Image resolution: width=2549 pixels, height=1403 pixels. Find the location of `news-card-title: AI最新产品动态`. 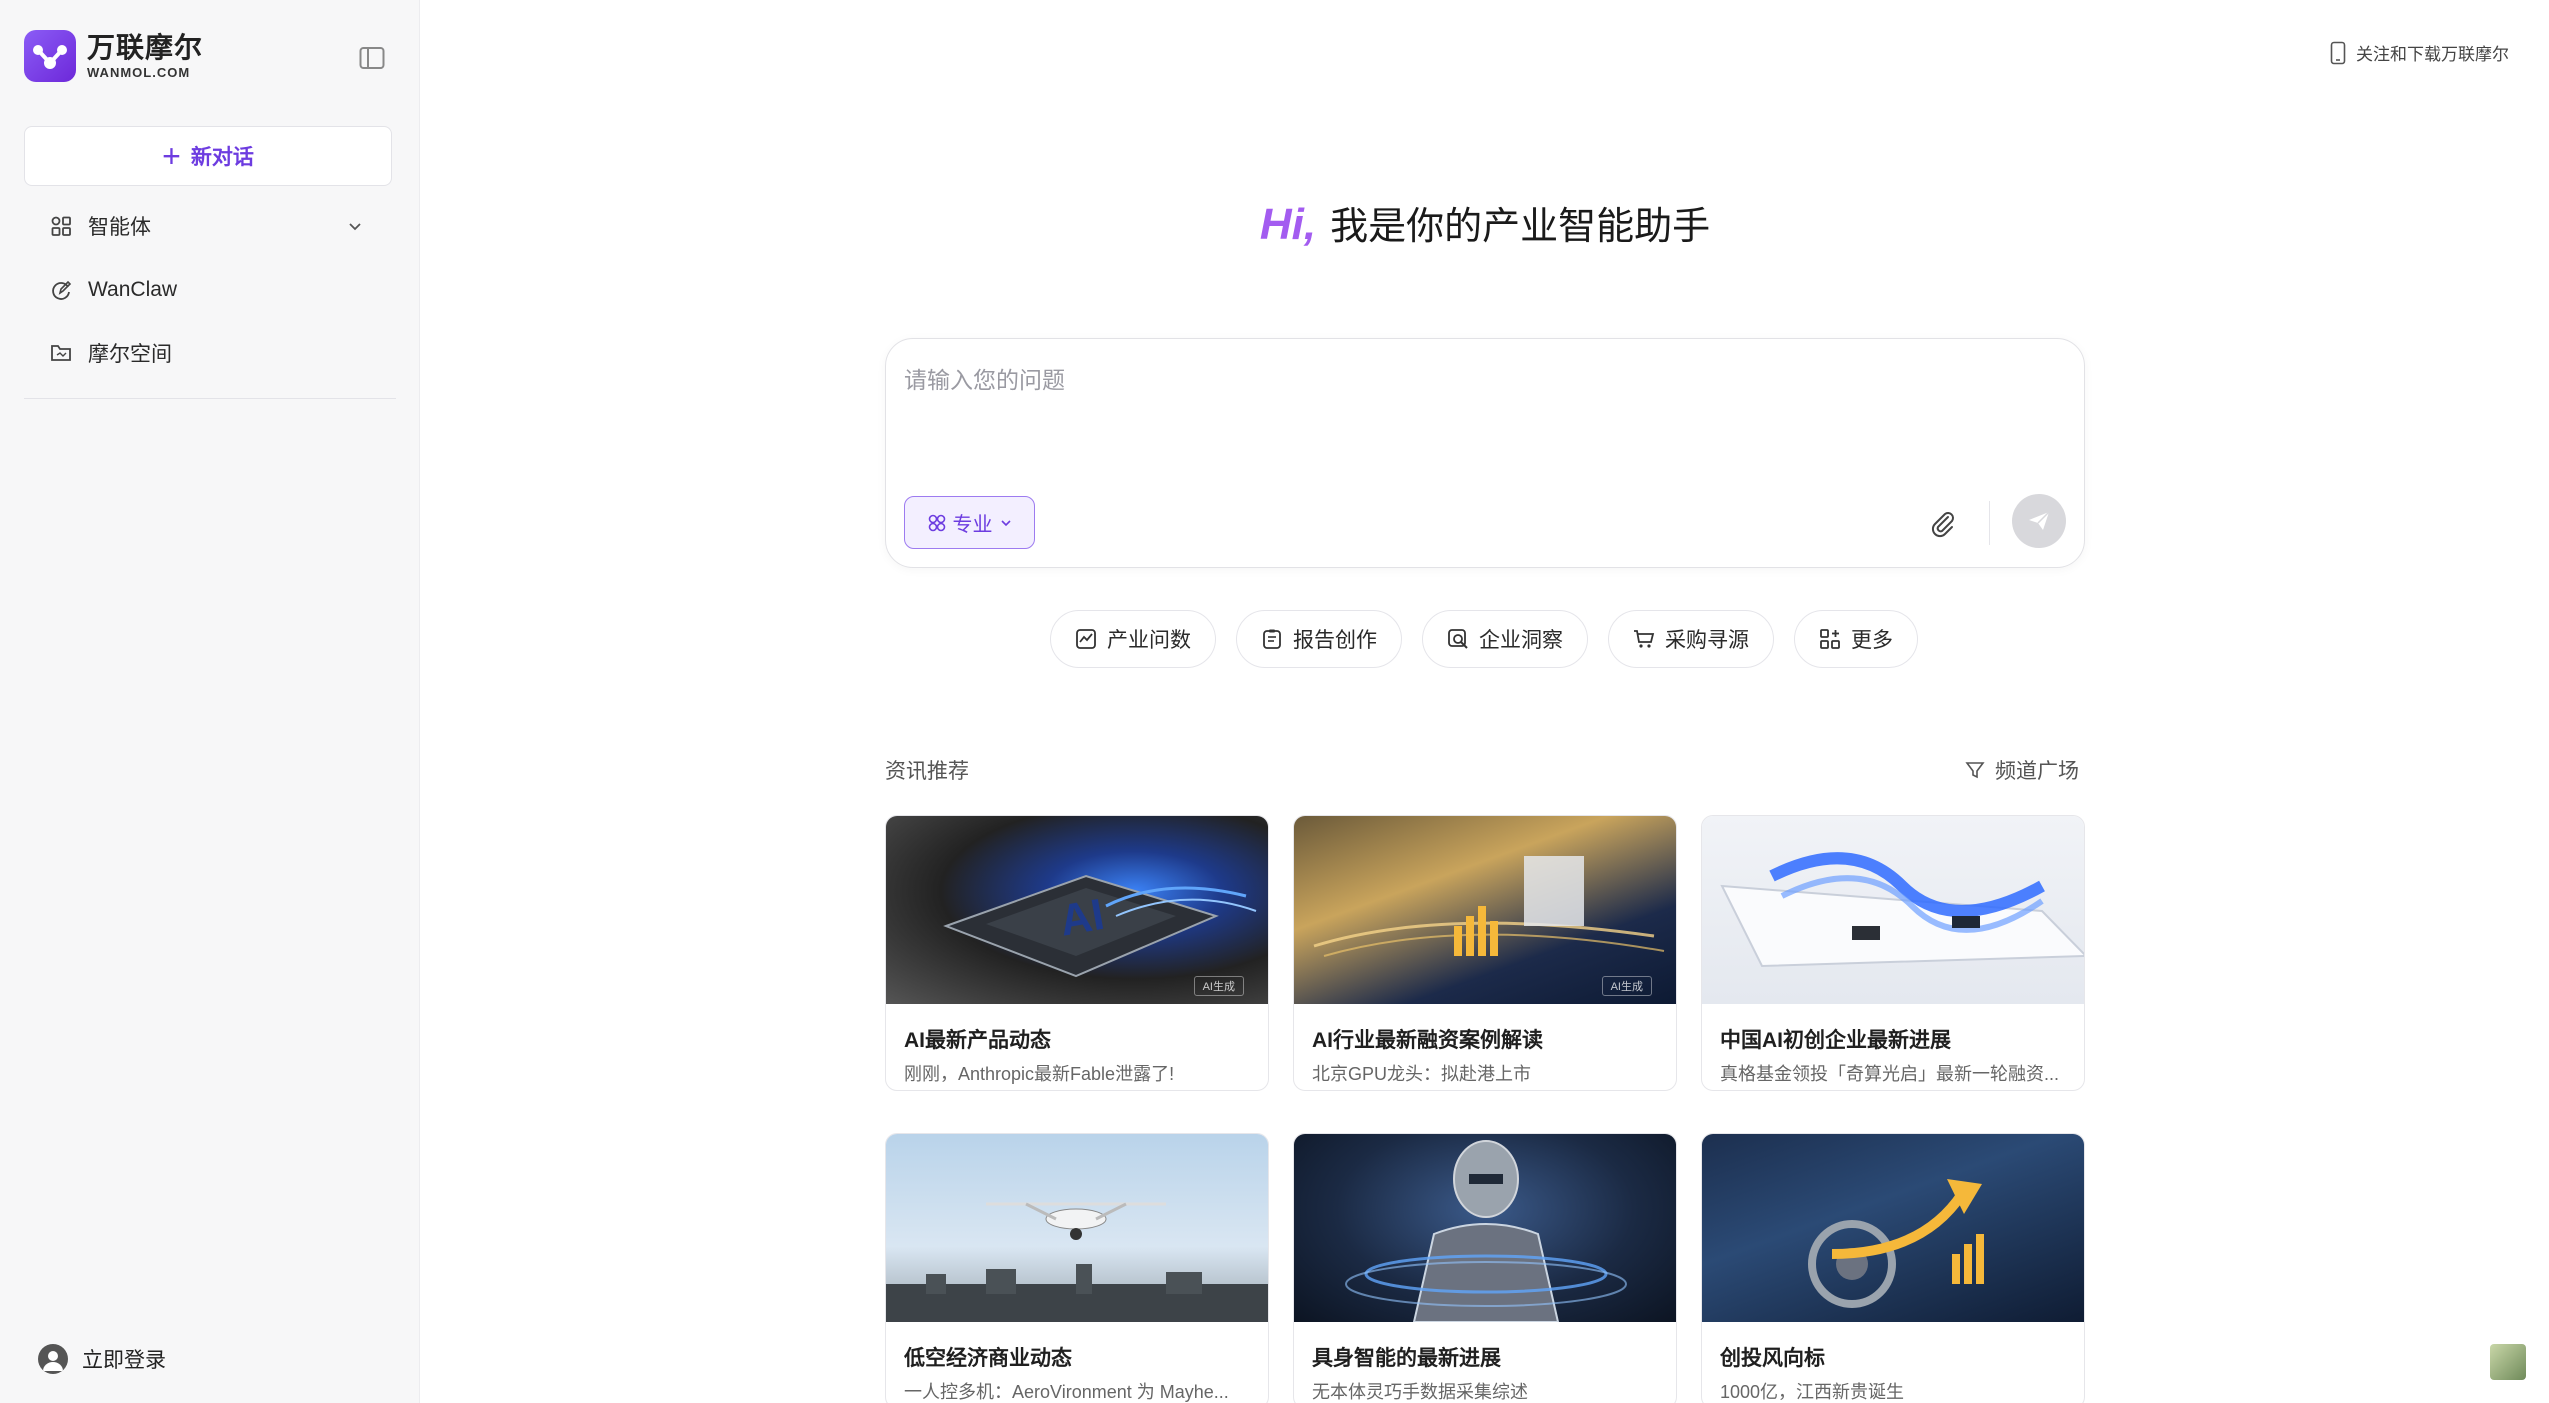

news-card-title: AI最新产品动态 is located at coordinates (977, 1040).